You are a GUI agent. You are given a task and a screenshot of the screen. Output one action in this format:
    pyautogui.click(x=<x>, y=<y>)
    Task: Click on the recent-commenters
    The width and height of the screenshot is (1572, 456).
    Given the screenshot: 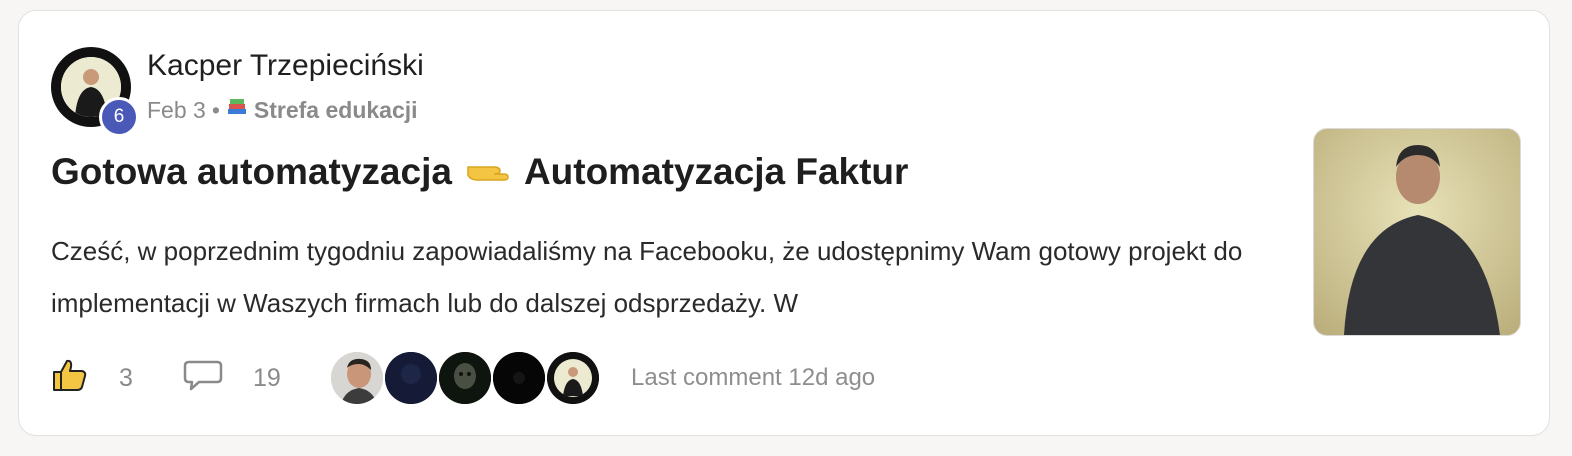 What is the action you would take?
    pyautogui.click(x=466, y=378)
    